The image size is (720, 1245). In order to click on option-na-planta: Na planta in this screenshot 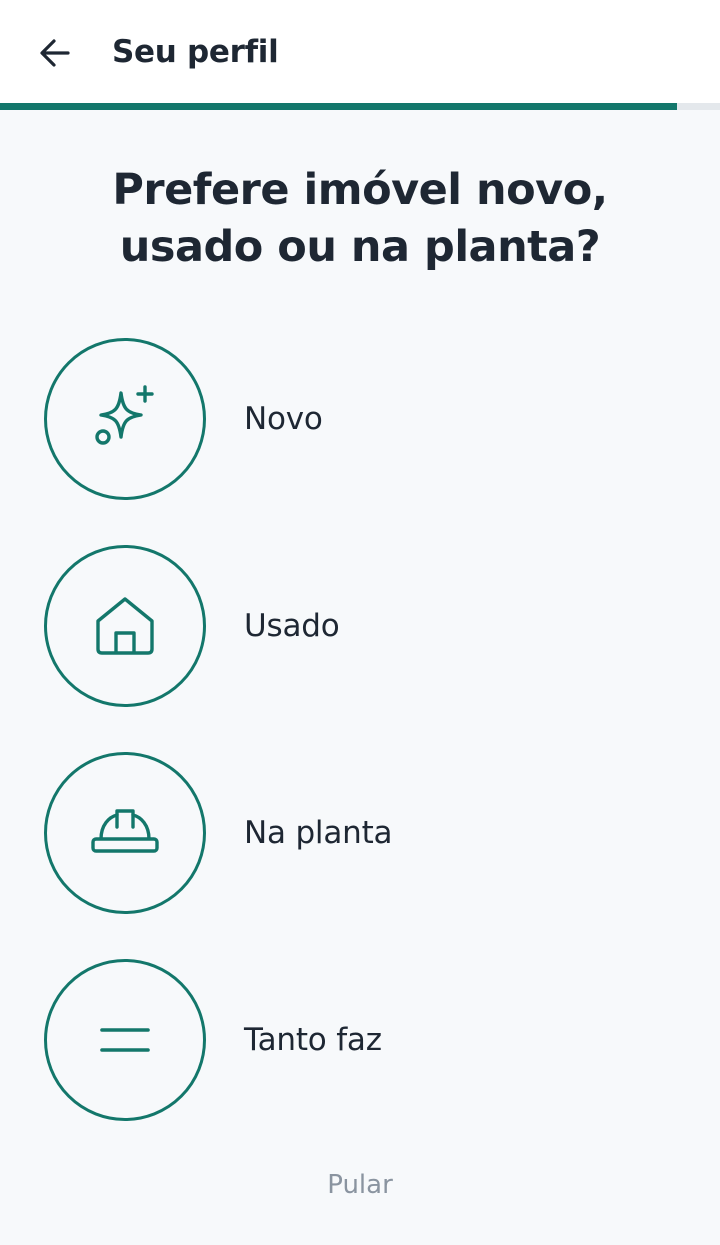, I will do `click(364, 833)`.